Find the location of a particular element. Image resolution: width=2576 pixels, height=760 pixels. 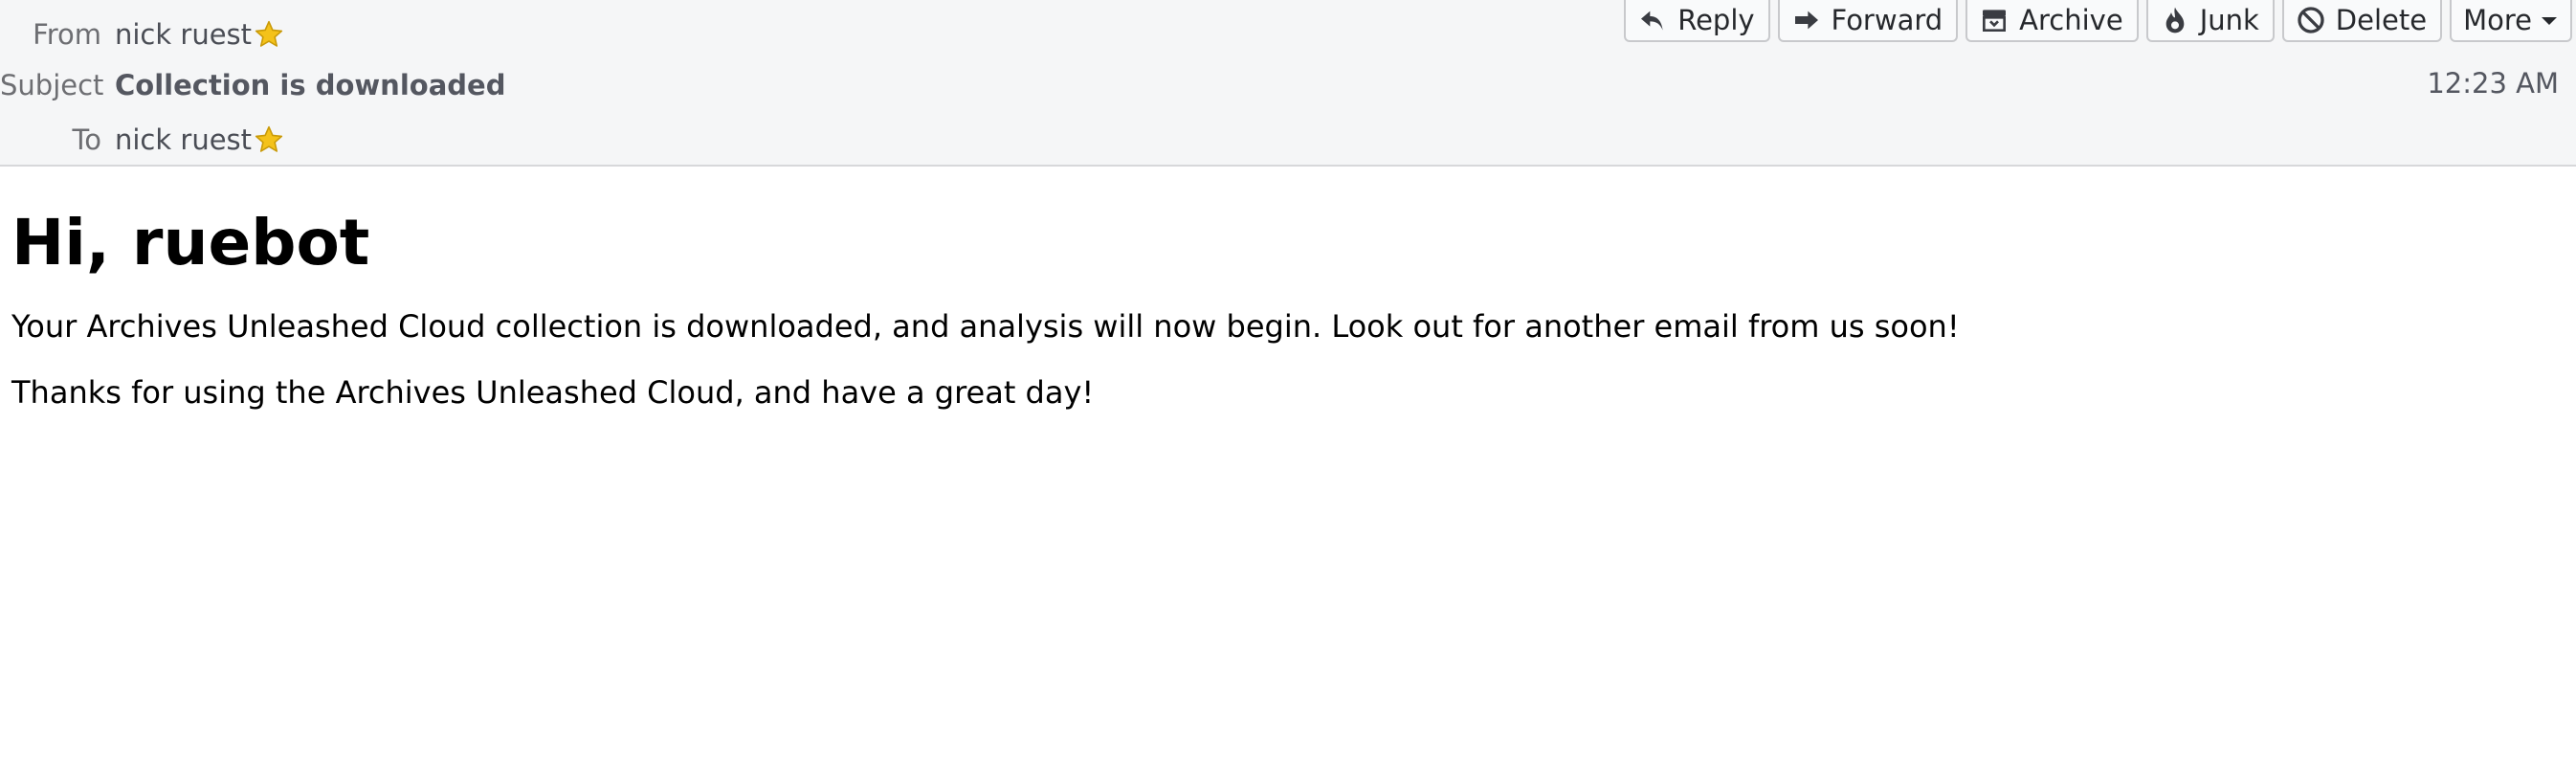

to-value: nick ruest is located at coordinates (199, 139).